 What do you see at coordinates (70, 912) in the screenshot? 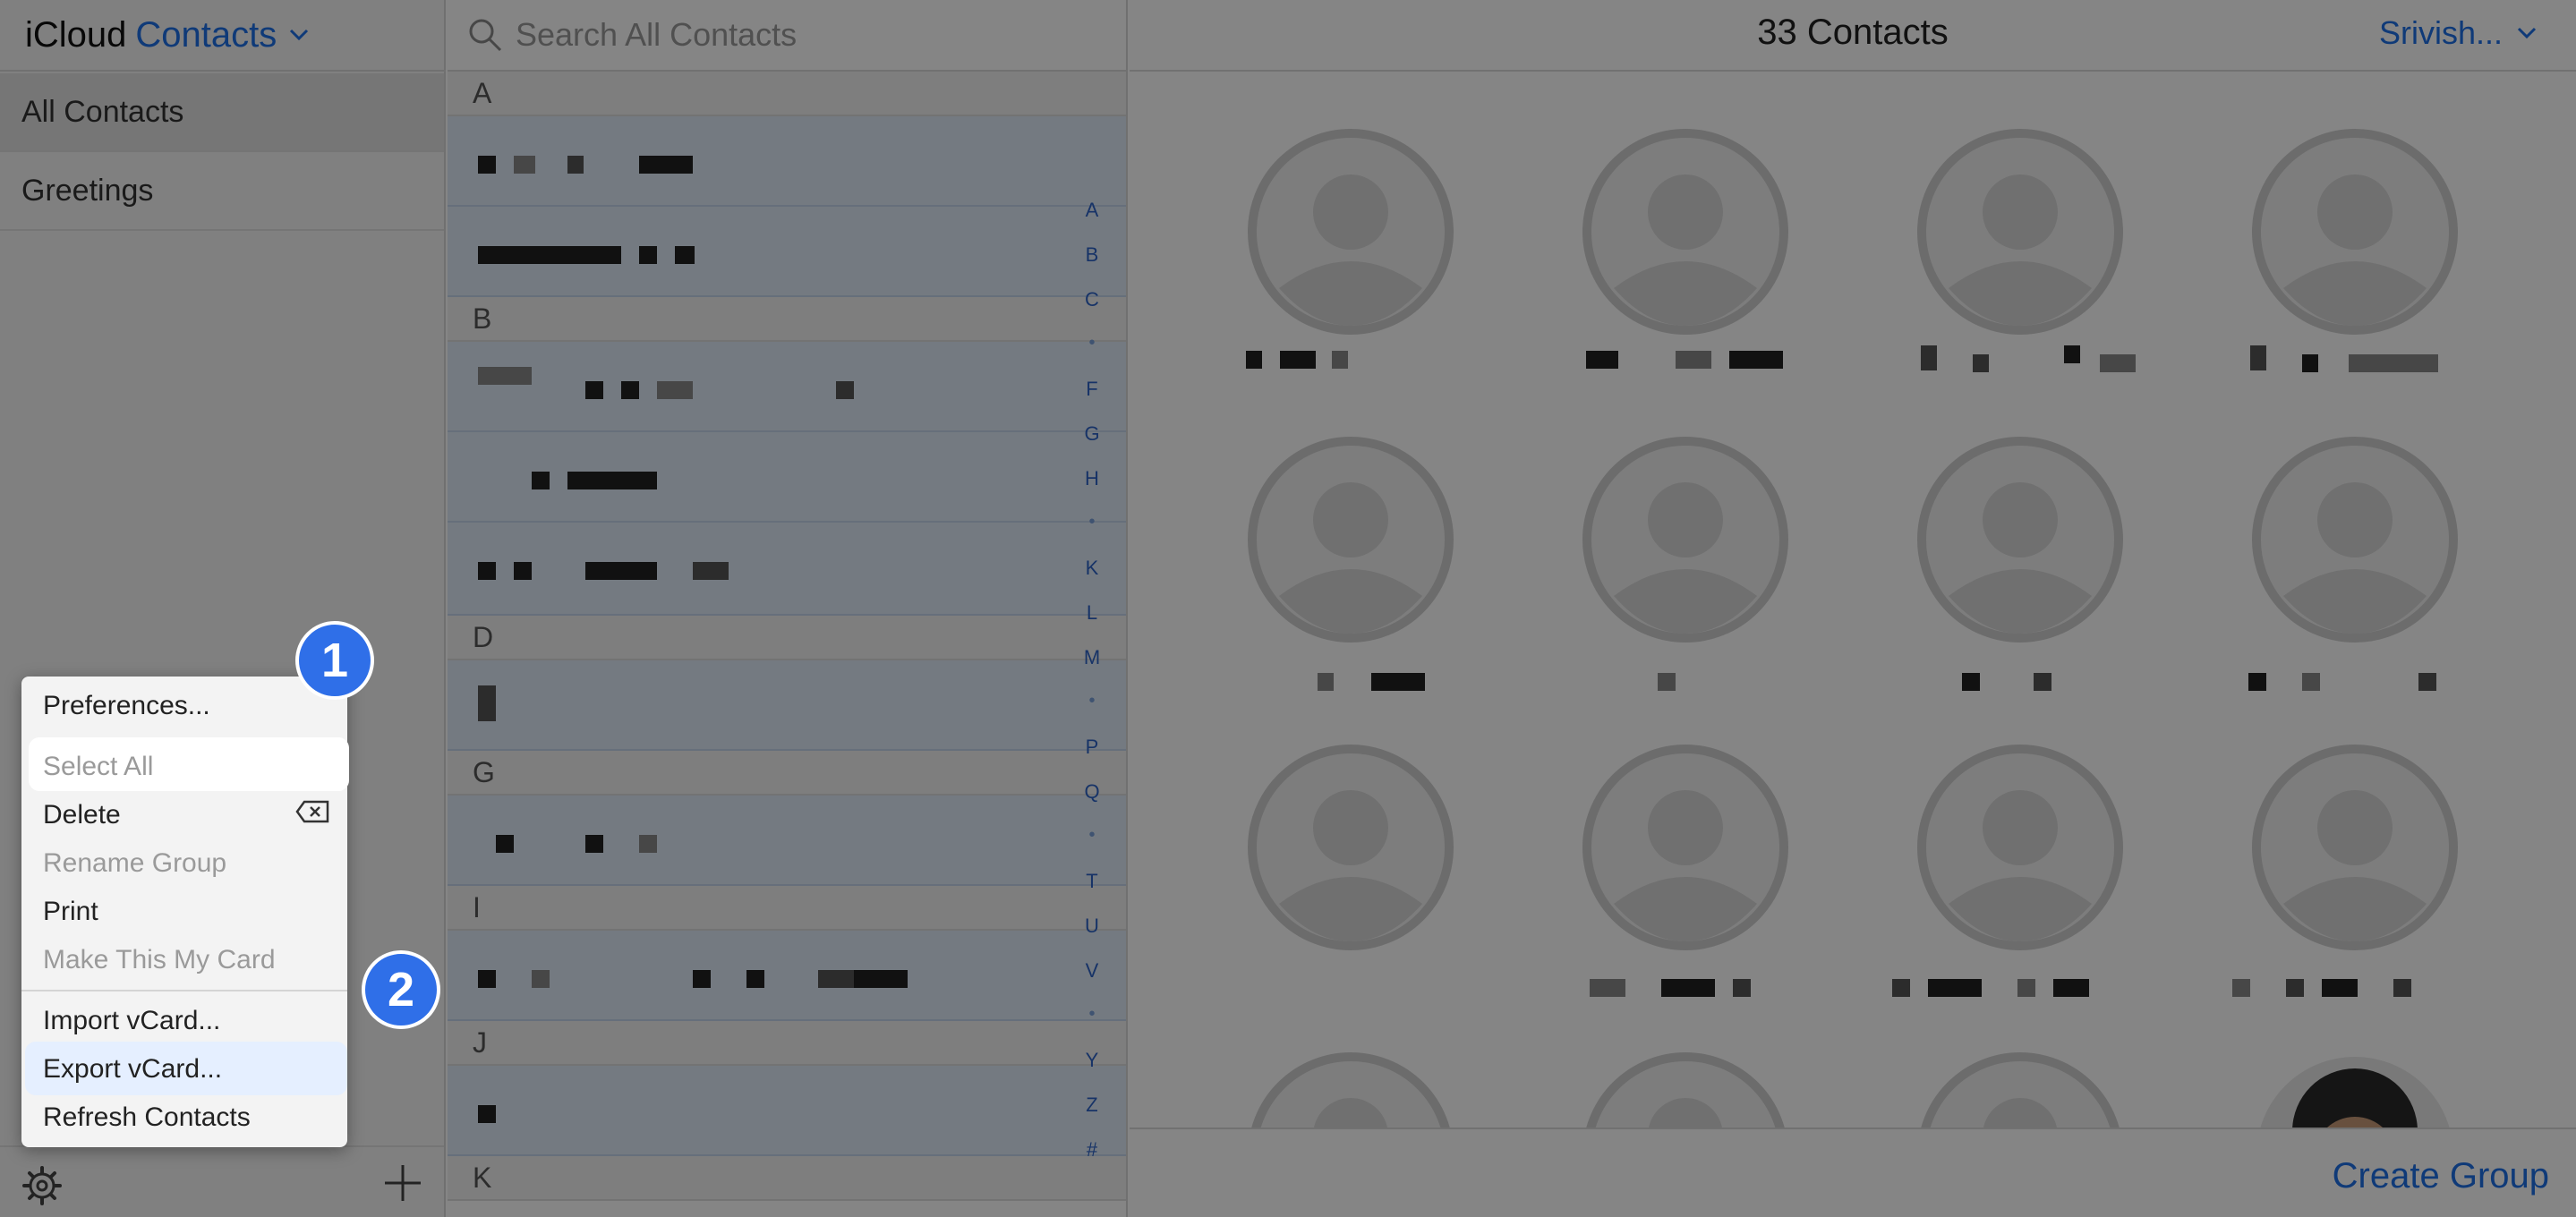
I see `menu-item-print: Print` at bounding box center [70, 912].